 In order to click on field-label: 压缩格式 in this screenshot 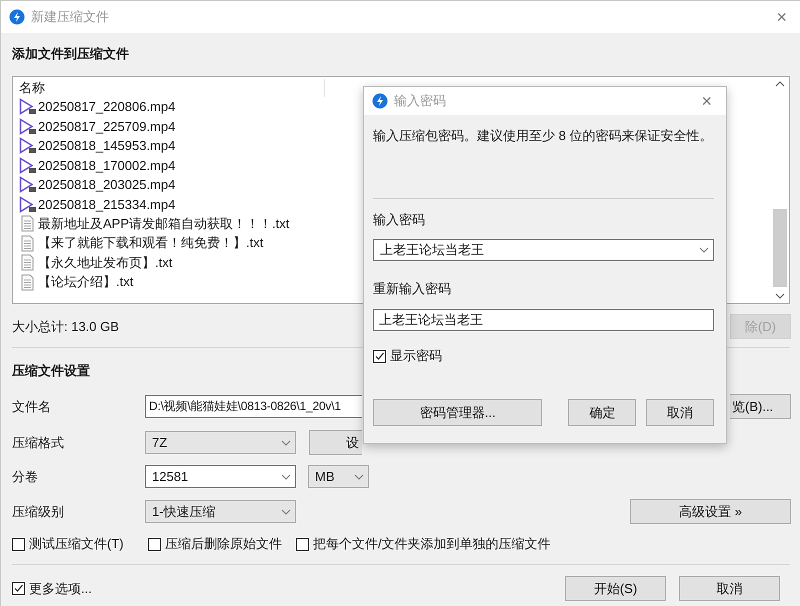, I will do `click(38, 443)`.